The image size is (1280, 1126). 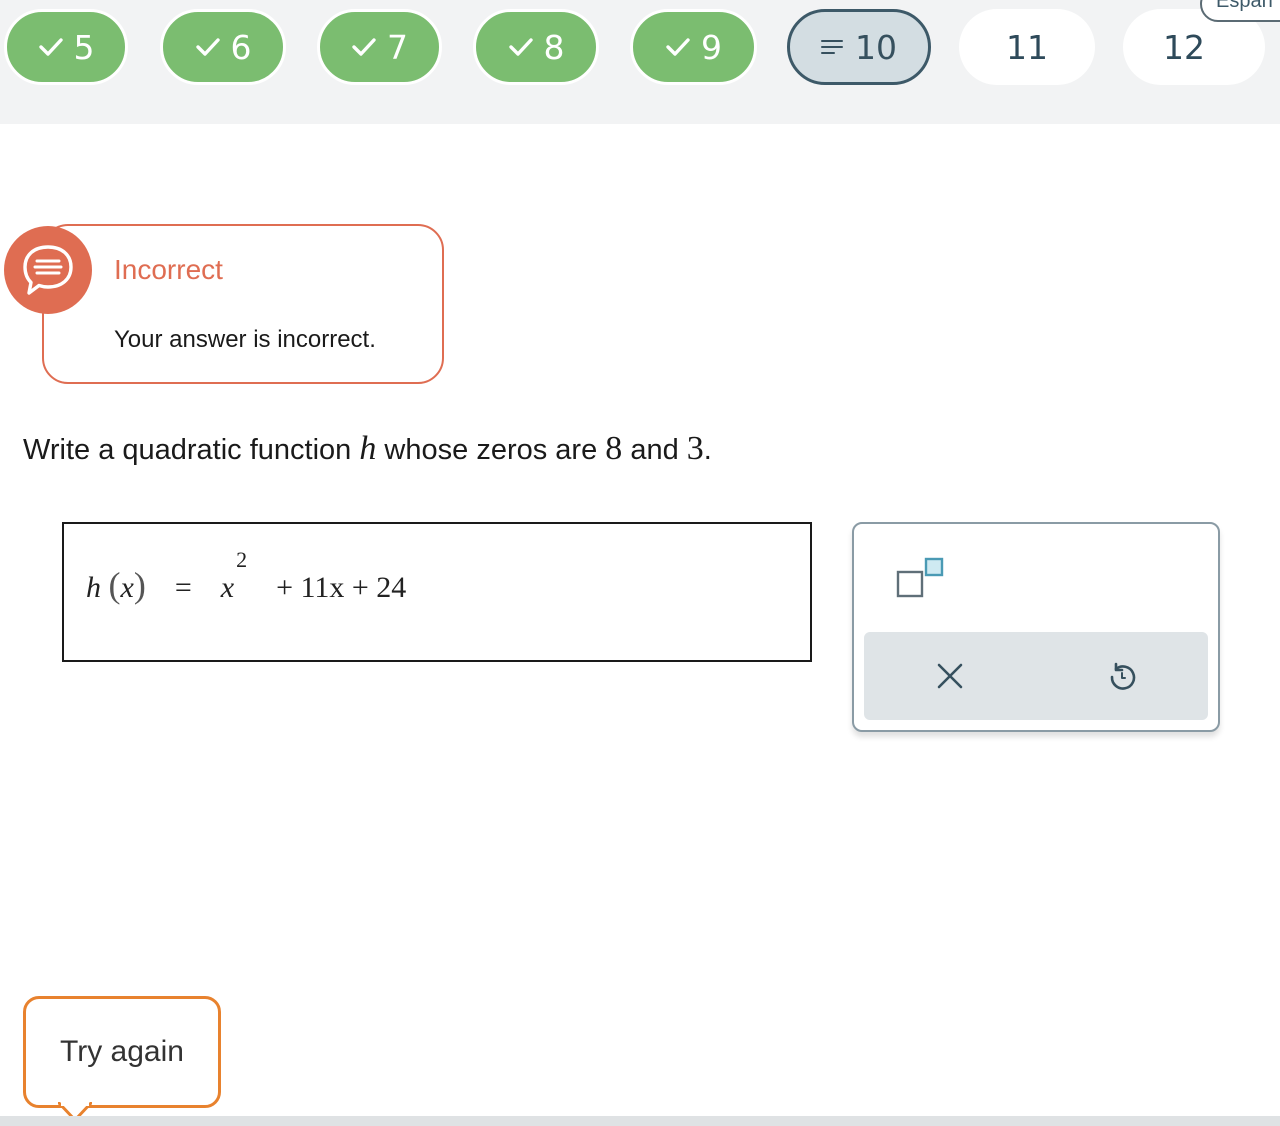 What do you see at coordinates (832, 47) in the screenshot?
I see `in-progress-lines-icon` at bounding box center [832, 47].